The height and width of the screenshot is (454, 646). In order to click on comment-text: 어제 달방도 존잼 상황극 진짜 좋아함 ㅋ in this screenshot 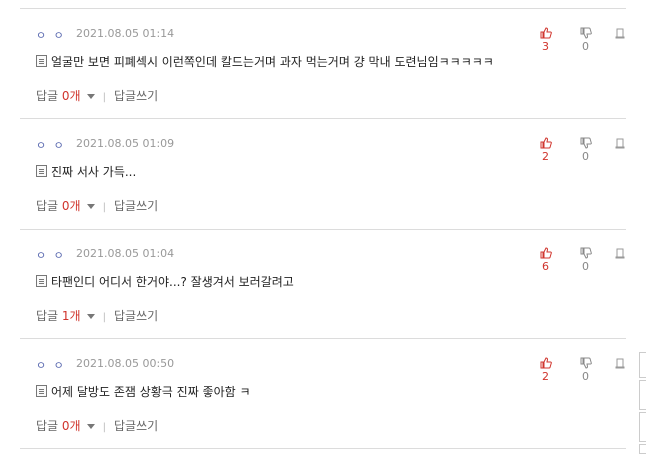, I will do `click(151, 392)`.